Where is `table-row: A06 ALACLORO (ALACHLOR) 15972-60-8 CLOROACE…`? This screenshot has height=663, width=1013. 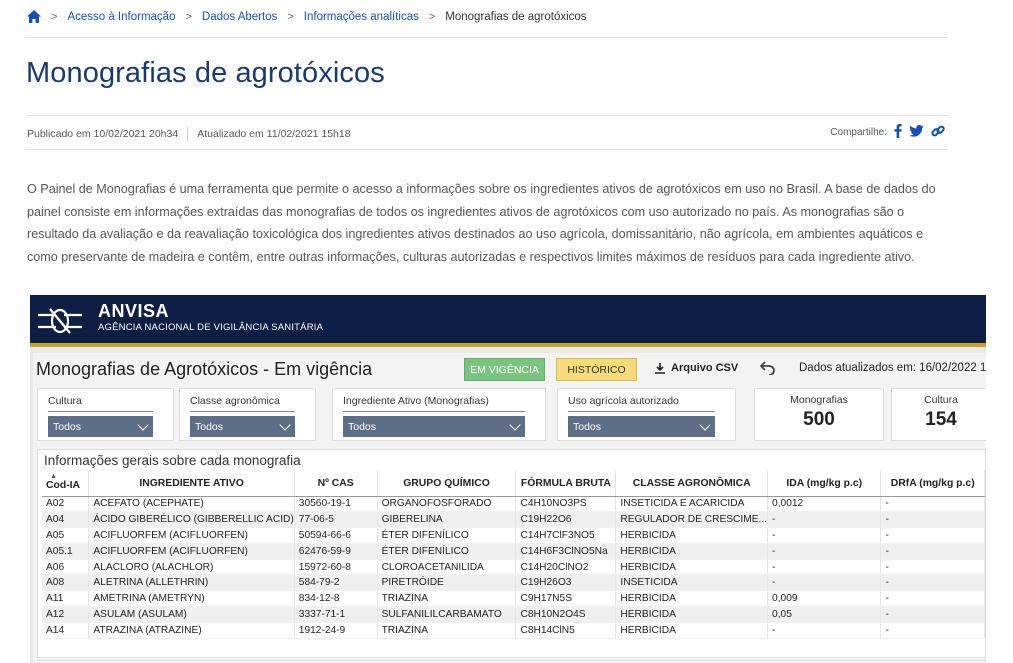
table-row: A06 ALACLORO (ALACHLOR) 15972-60-8 CLOROACE… is located at coordinates (513, 567).